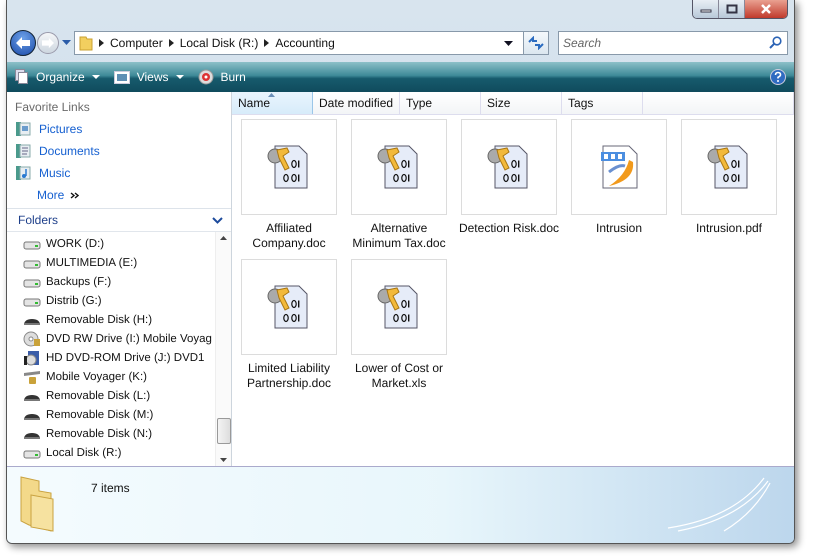 The width and height of the screenshot is (816, 559). Describe the element at coordinates (219, 43) in the screenshot. I see `breadcrumb: Local Disk (R:)` at that location.